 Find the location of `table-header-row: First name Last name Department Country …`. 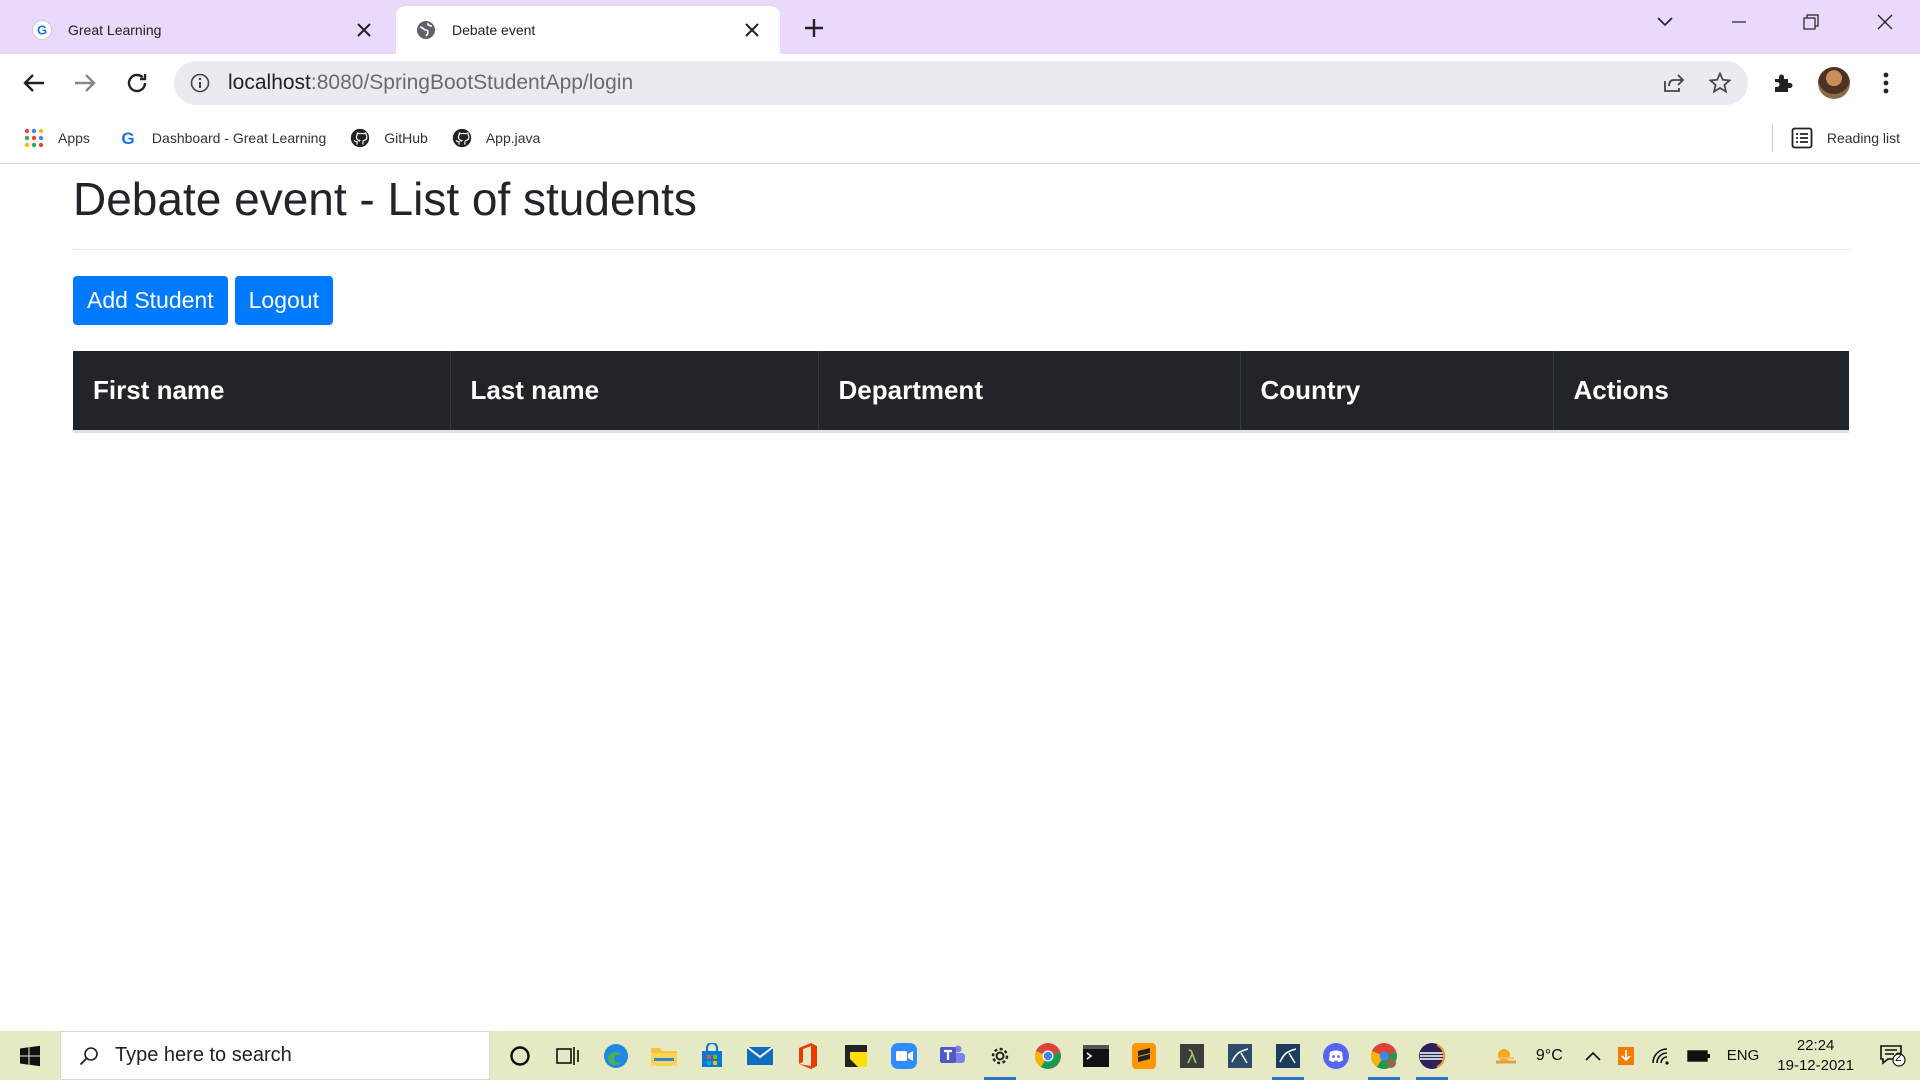

table-header-row: First name Last name Department Country … is located at coordinates (961, 392).